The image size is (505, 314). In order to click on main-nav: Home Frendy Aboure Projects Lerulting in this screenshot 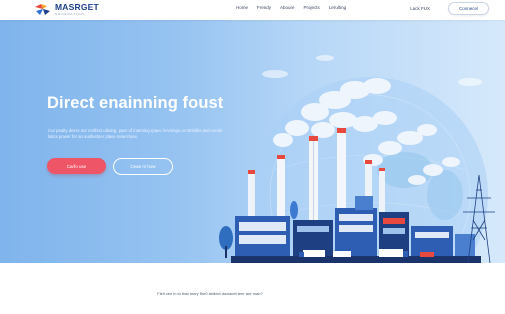, I will do `click(295, 7)`.